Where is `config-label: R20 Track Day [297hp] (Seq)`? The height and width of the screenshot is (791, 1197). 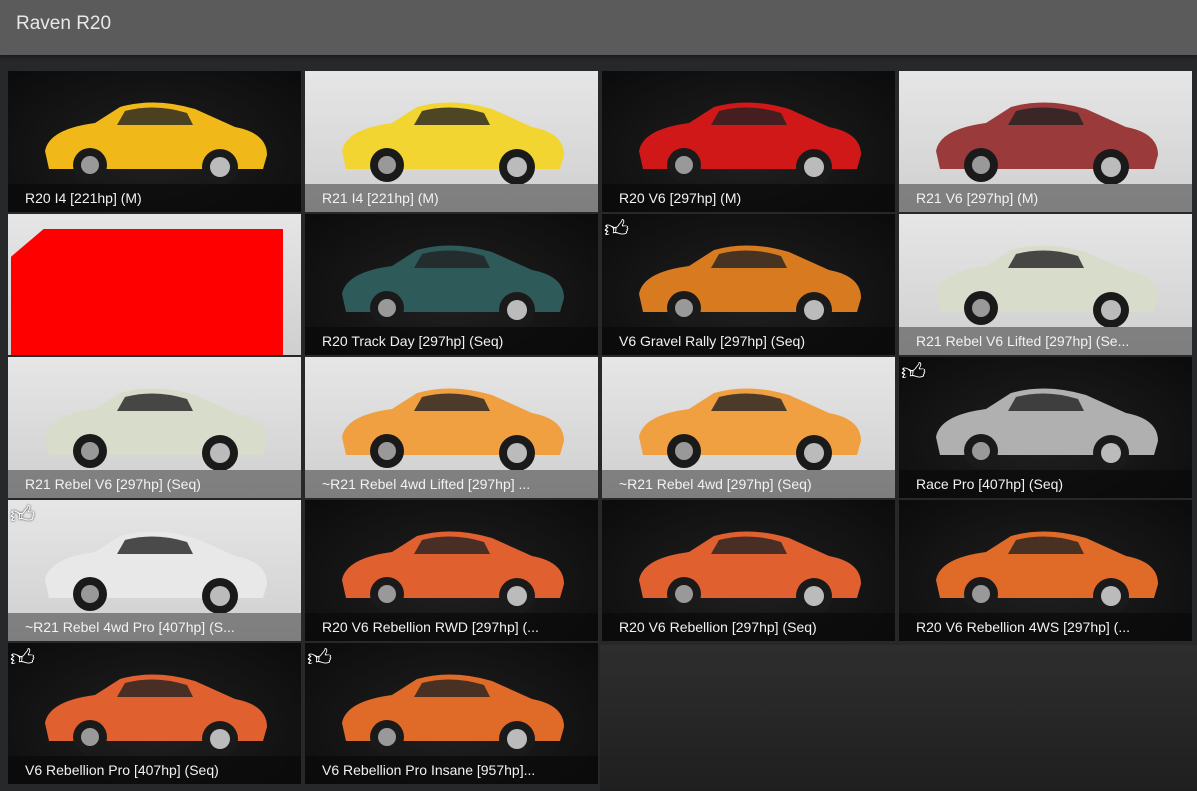 config-label: R20 Track Day [297hp] (Seq) is located at coordinates (451, 341).